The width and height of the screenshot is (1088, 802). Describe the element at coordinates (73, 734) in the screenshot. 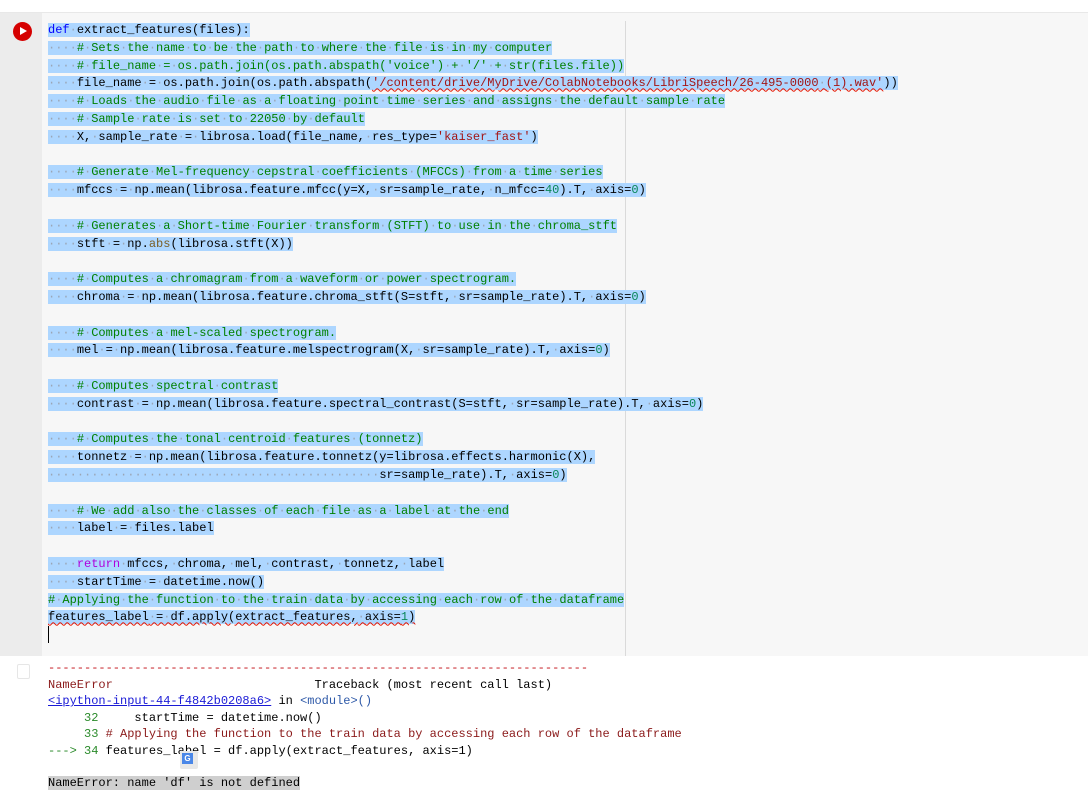

I see `line-number: 33` at that location.